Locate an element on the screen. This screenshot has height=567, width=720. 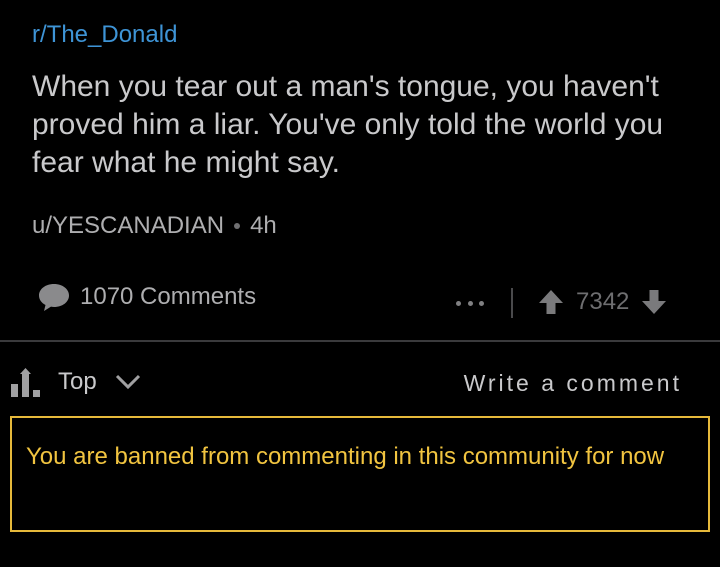
vote-controls: 7342 is located at coordinates (602, 302).